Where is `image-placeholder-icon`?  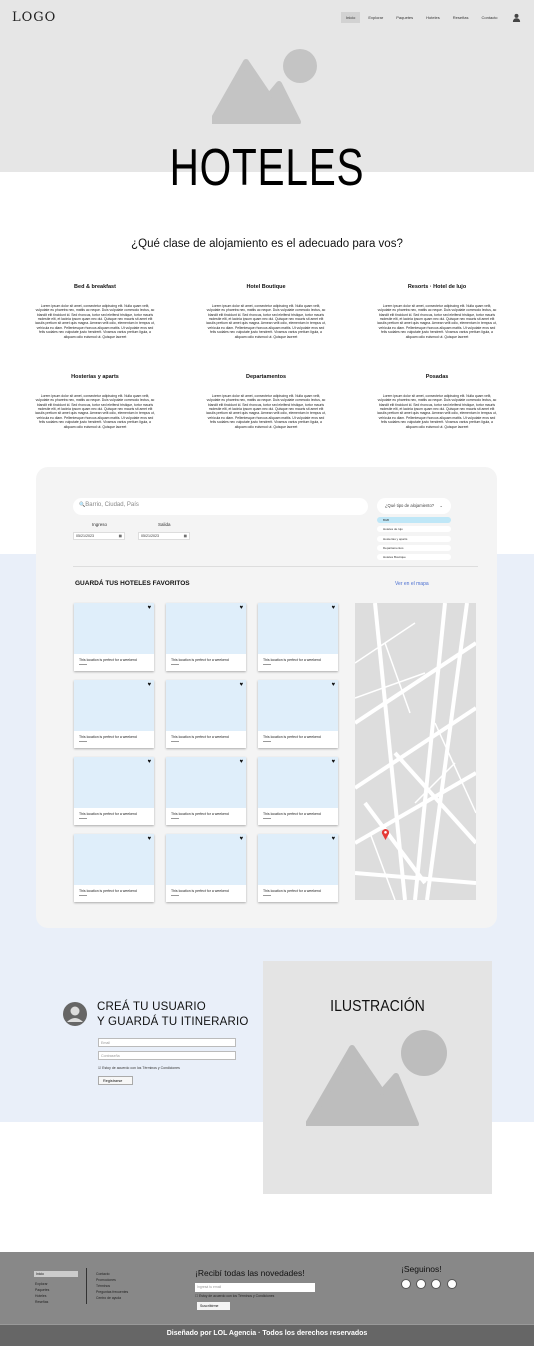 image-placeholder-icon is located at coordinates (376, 1078).